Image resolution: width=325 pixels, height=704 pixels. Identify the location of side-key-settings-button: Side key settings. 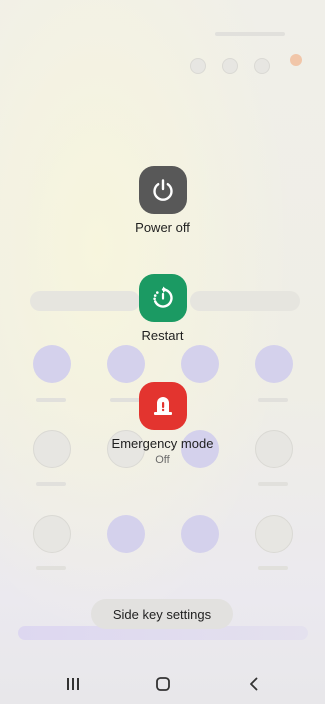
(162, 614).